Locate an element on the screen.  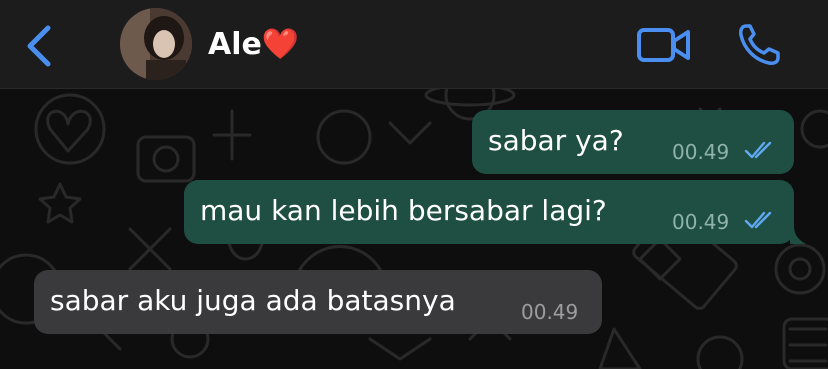
avatar-photo is located at coordinates (156, 44).